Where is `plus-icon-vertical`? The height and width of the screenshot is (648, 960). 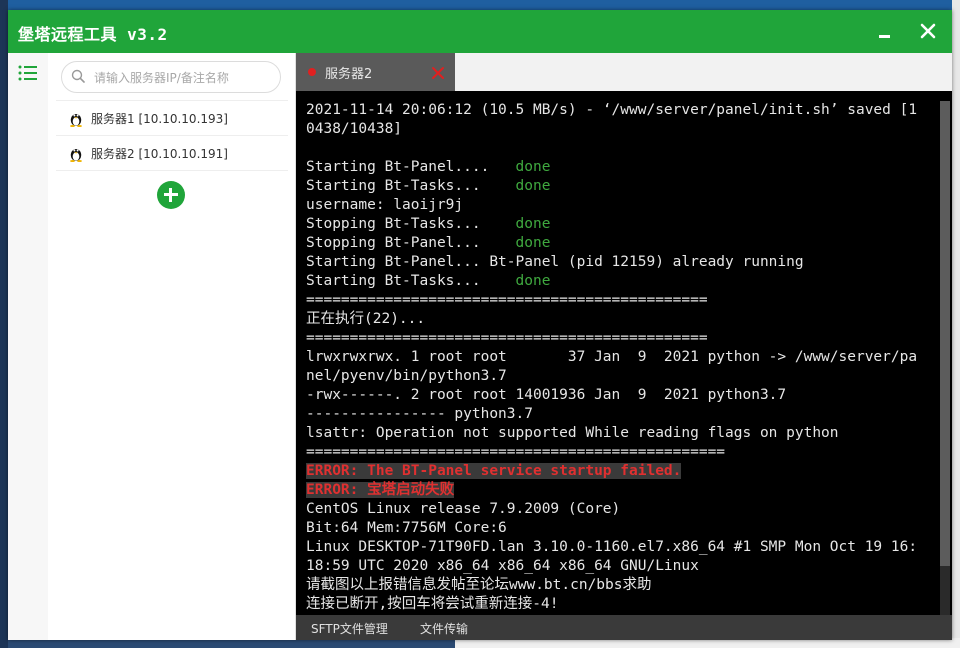 plus-icon-vertical is located at coordinates (170, 195).